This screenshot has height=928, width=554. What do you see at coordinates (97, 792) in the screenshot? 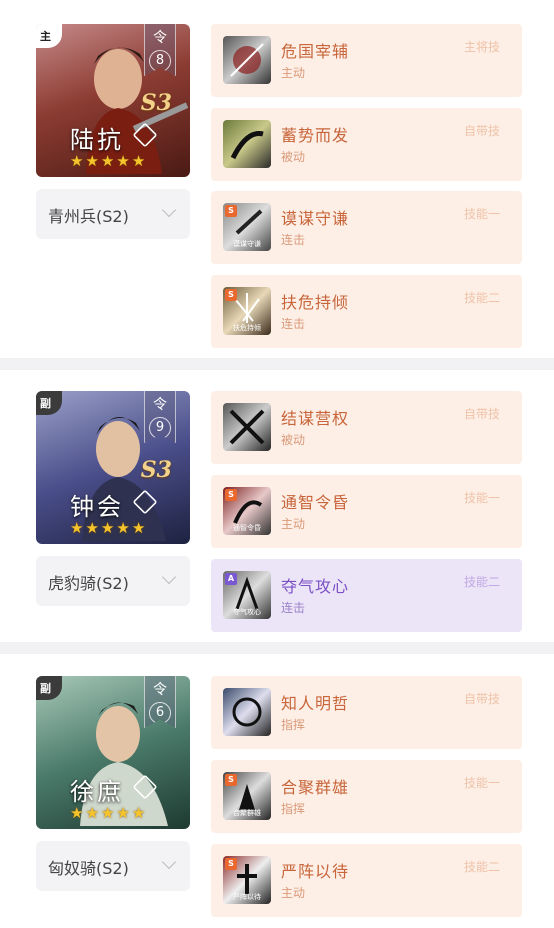
I see `general-name: 徐庶` at bounding box center [97, 792].